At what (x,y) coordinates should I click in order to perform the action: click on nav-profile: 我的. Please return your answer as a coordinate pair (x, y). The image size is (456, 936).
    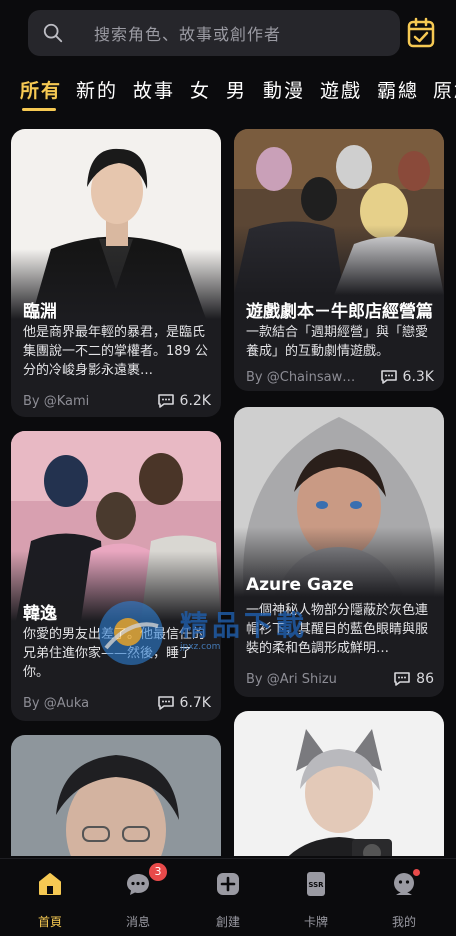
    Looking at the image, I should click on (404, 898).